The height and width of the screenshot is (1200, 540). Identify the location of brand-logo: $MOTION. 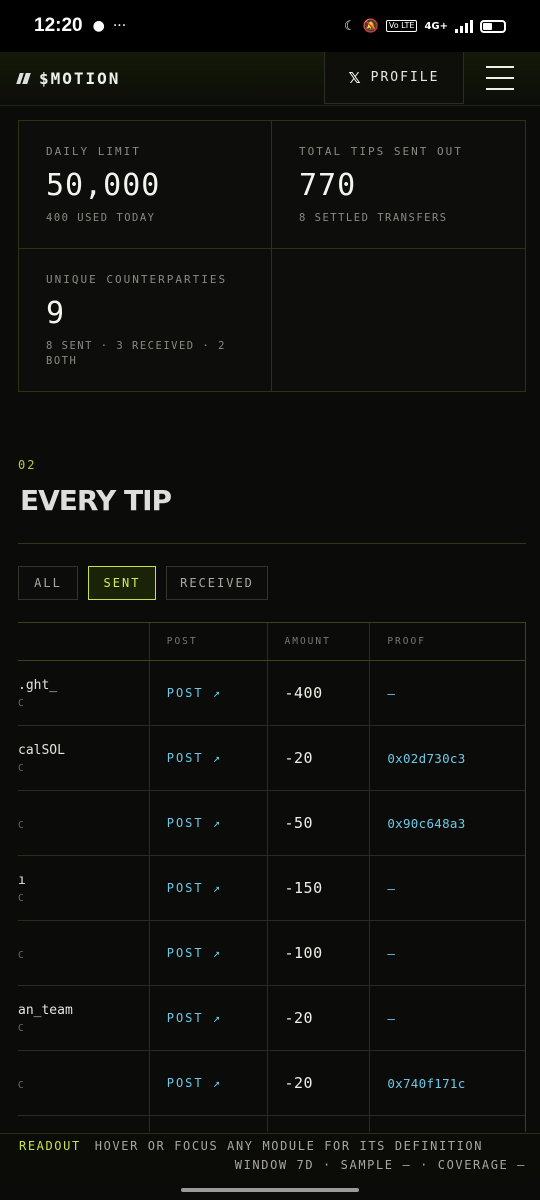
(60, 78).